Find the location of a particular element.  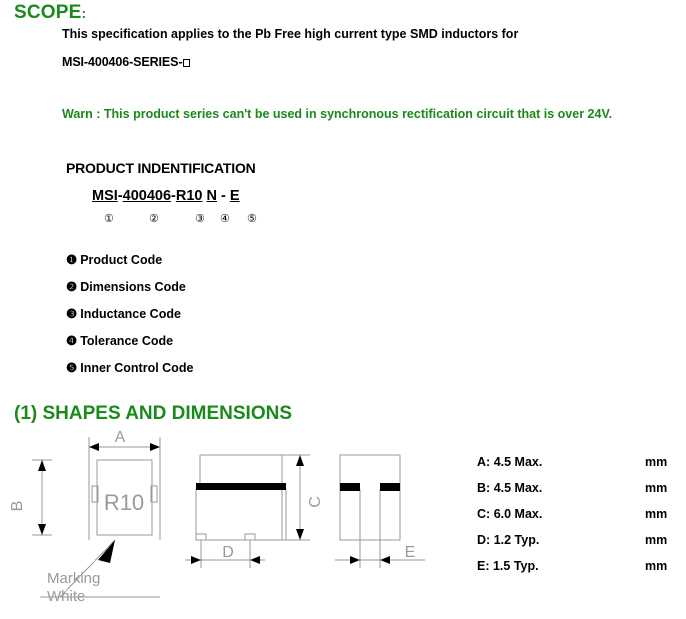

dimension-label-e: E: is located at coordinates (483, 566).